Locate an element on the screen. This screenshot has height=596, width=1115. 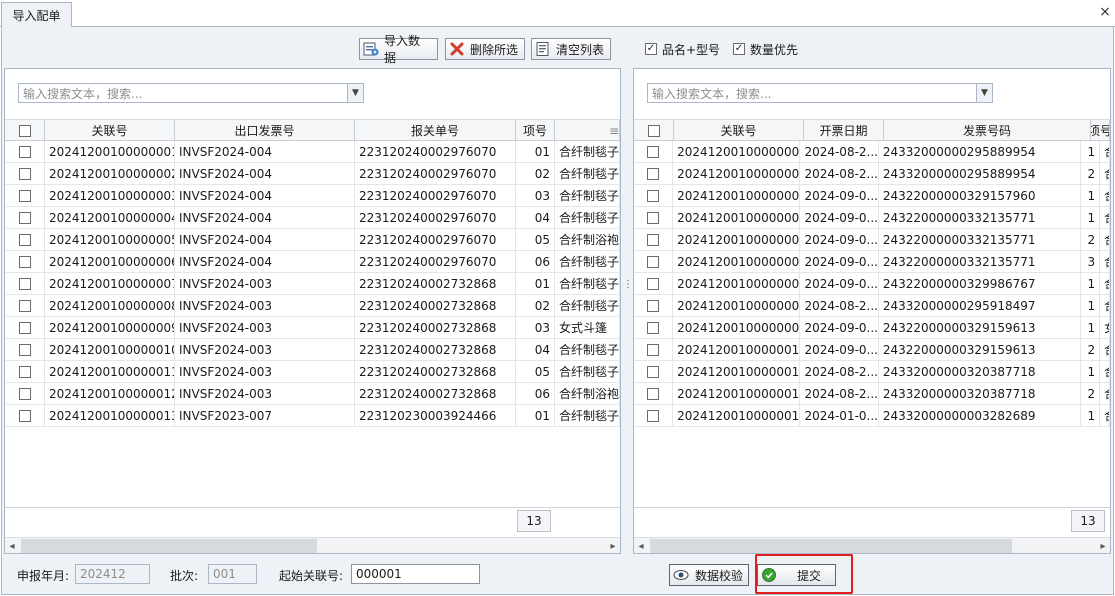
close-icon: × is located at coordinates (1105, 12).